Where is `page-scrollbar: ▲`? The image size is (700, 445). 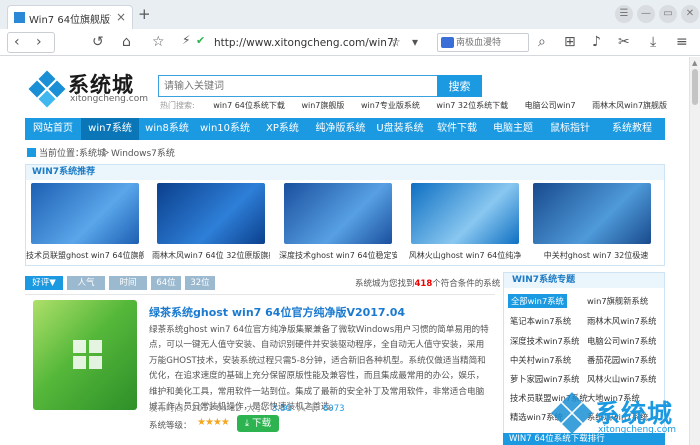
page-scrollbar: ▲ is located at coordinates (694, 251).